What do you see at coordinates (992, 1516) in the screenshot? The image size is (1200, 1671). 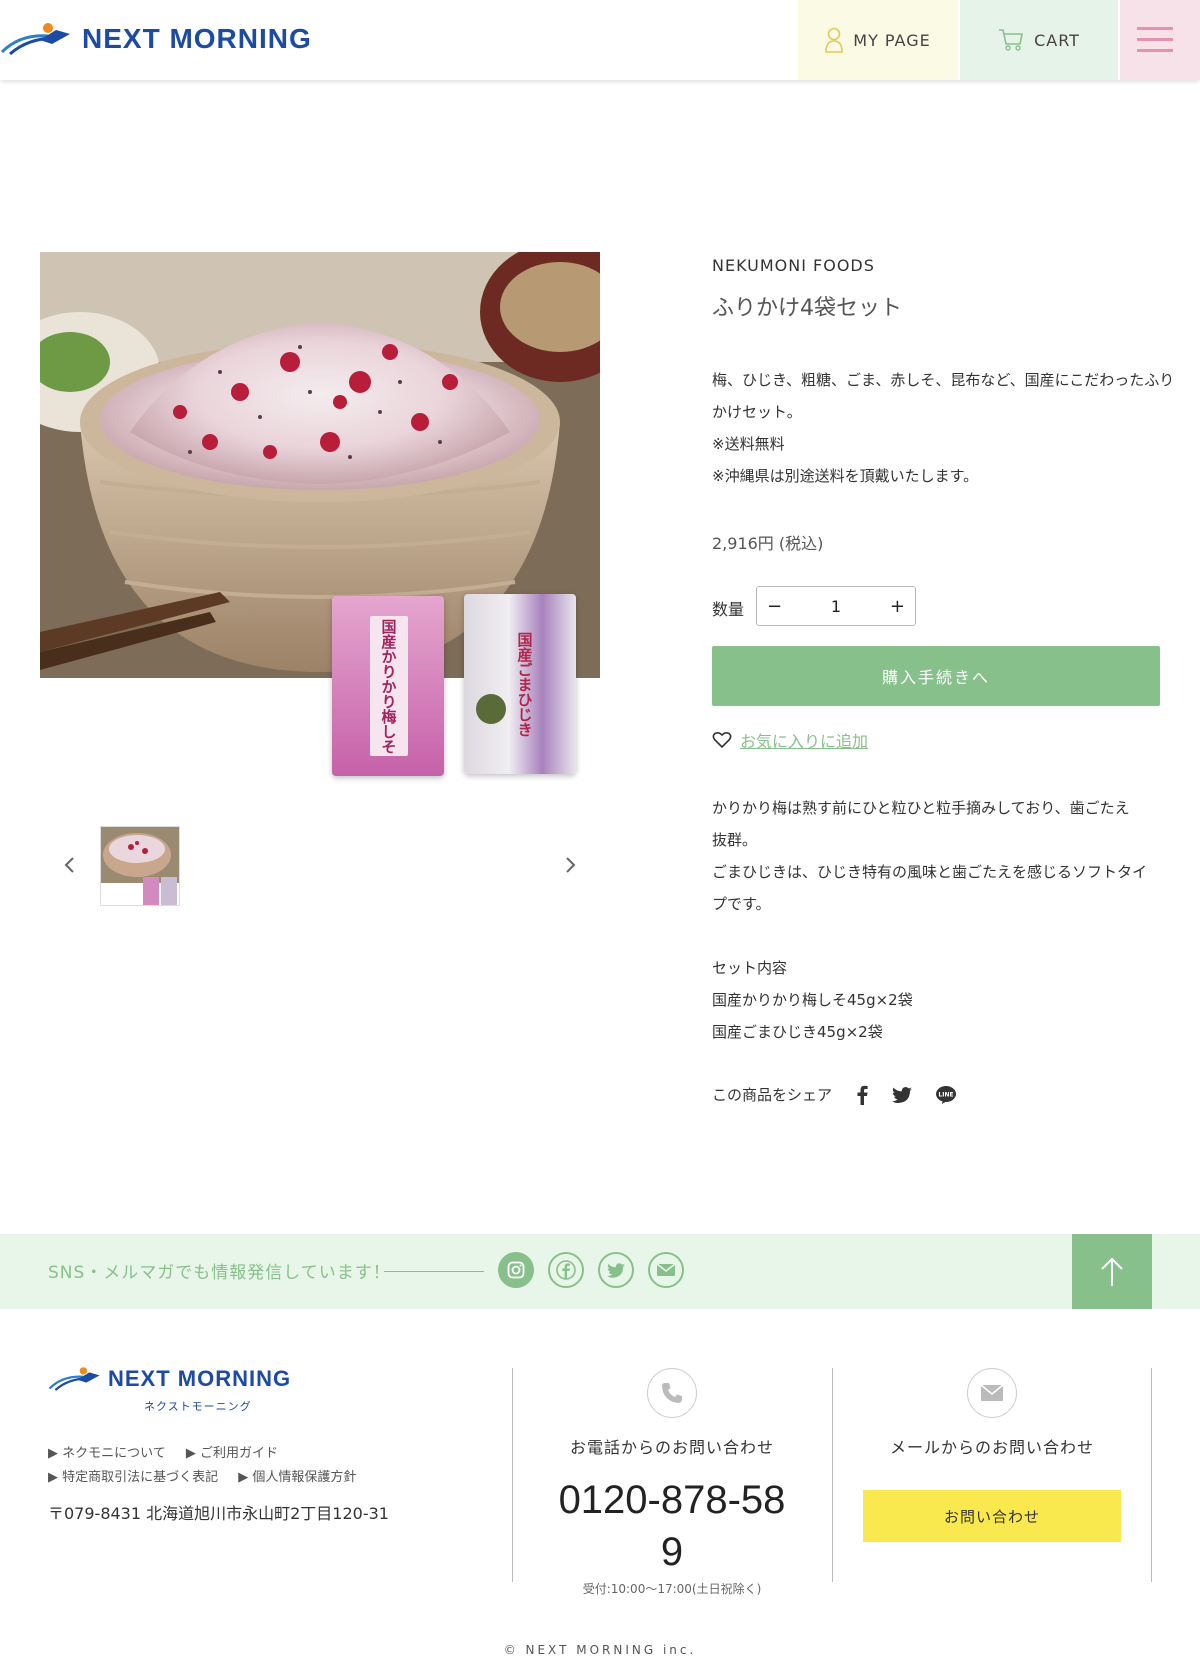 I see `contact-button: お問い合わせ` at bounding box center [992, 1516].